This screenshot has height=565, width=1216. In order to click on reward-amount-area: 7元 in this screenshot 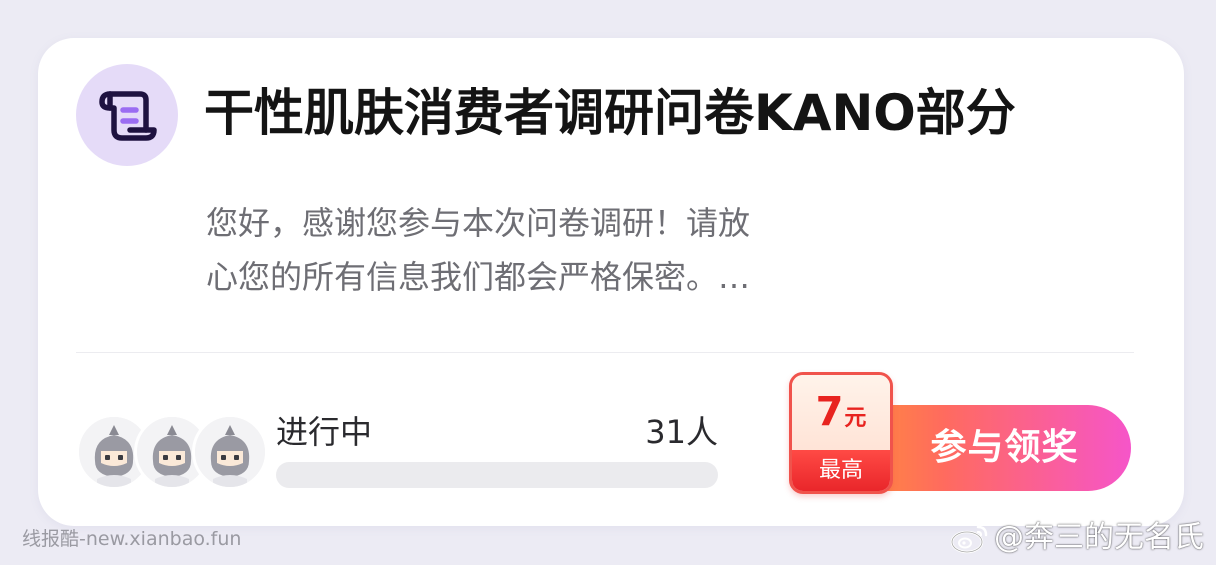, I will do `click(841, 414)`.